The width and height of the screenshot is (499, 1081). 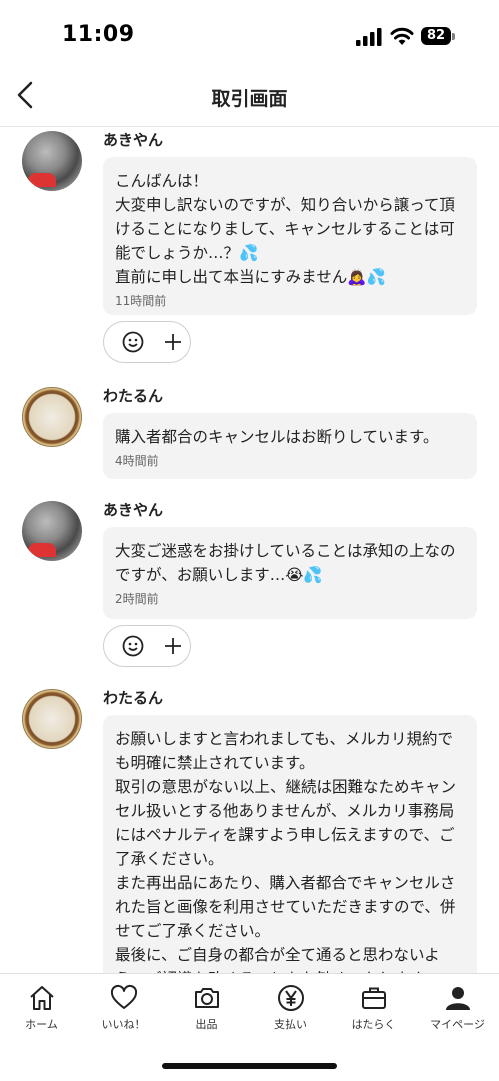 I want to click on wifi-icon, so click(x=402, y=36).